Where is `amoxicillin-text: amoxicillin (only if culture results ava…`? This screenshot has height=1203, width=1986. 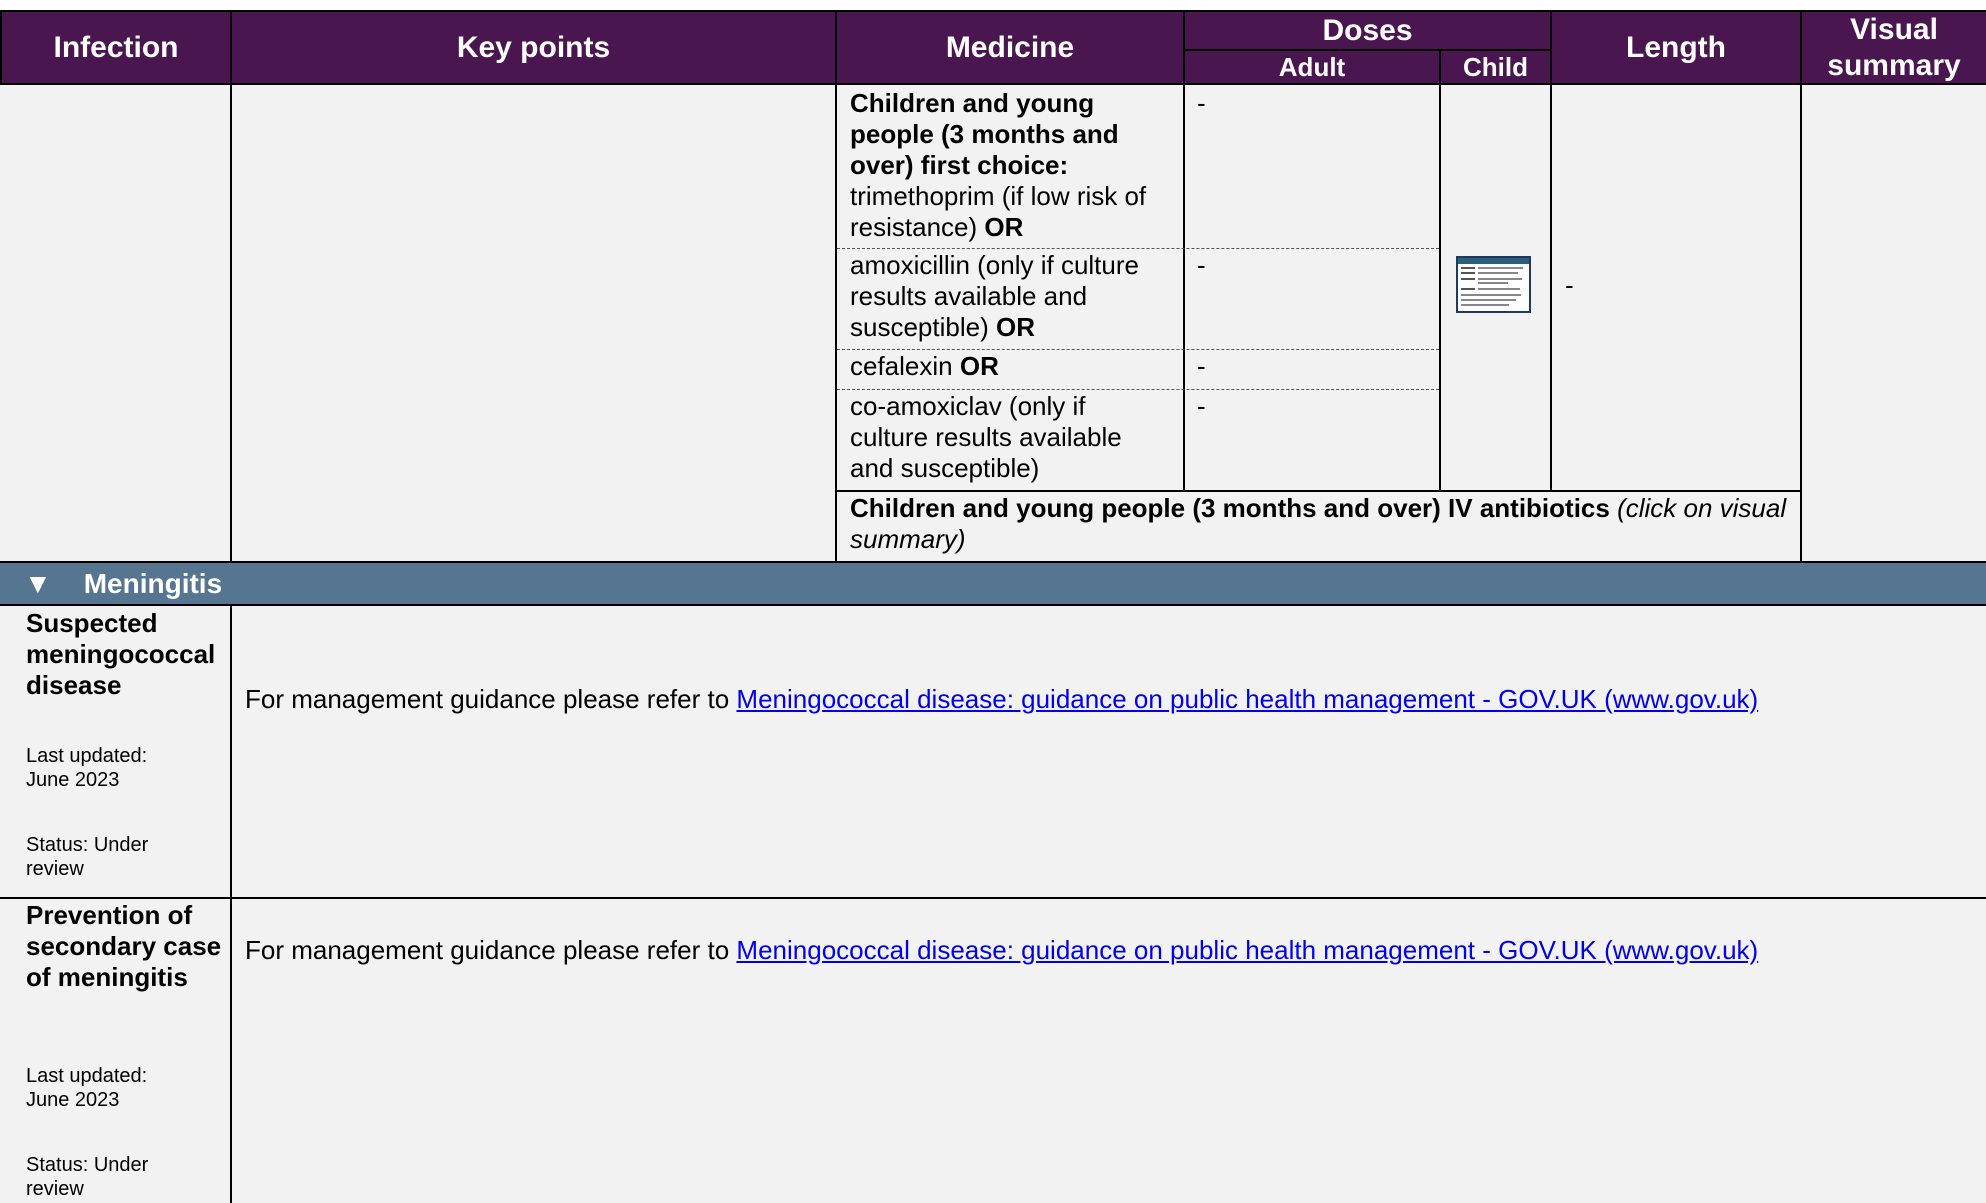 amoxicillin-text: amoxicillin (only if culture results ava… is located at coordinates (994, 296).